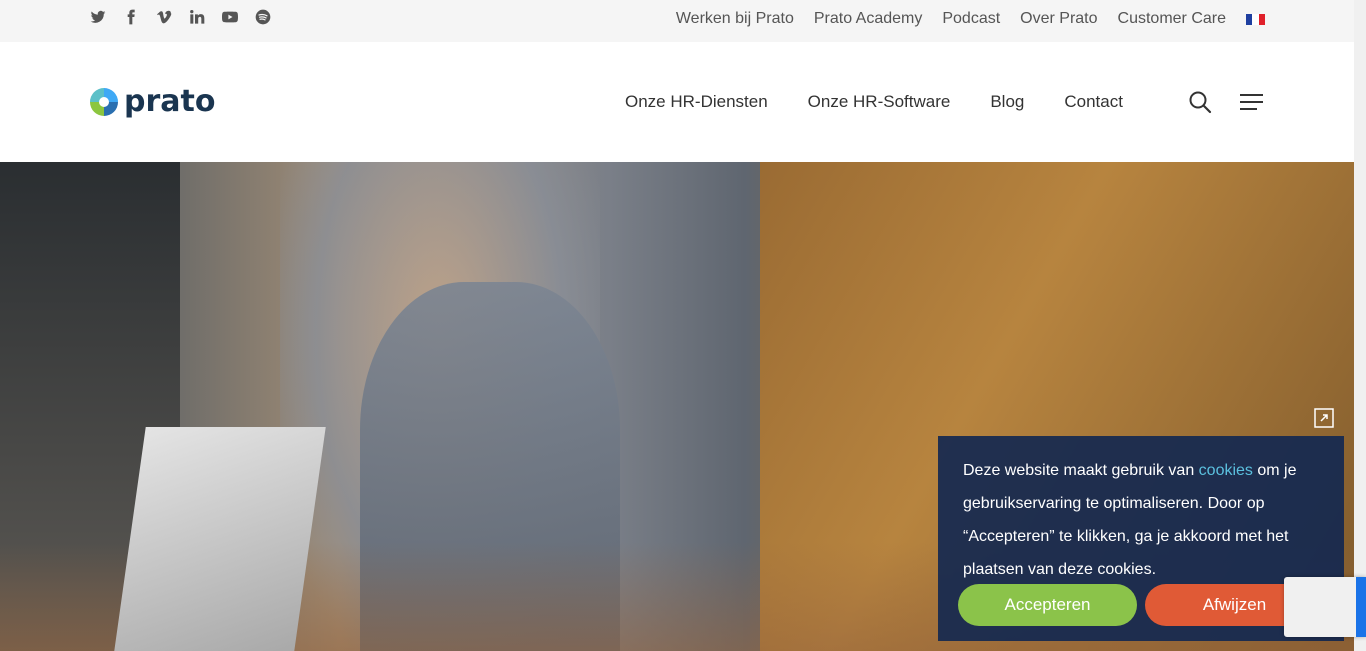  I want to click on spotify-icon, so click(263, 17).